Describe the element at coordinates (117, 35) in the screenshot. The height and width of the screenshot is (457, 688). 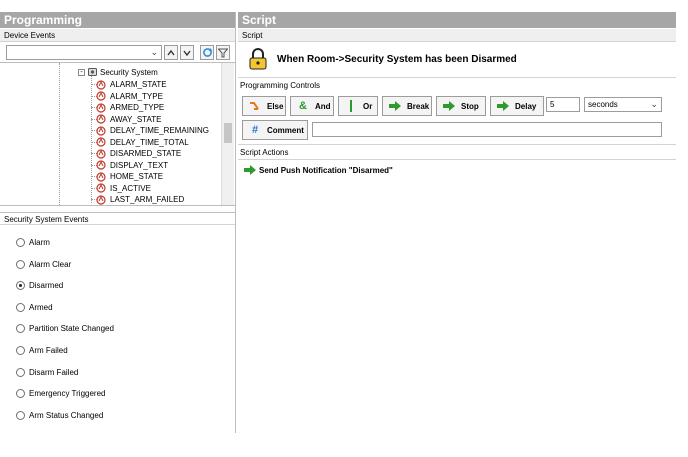
I see `device-events-label: Device Events` at that location.